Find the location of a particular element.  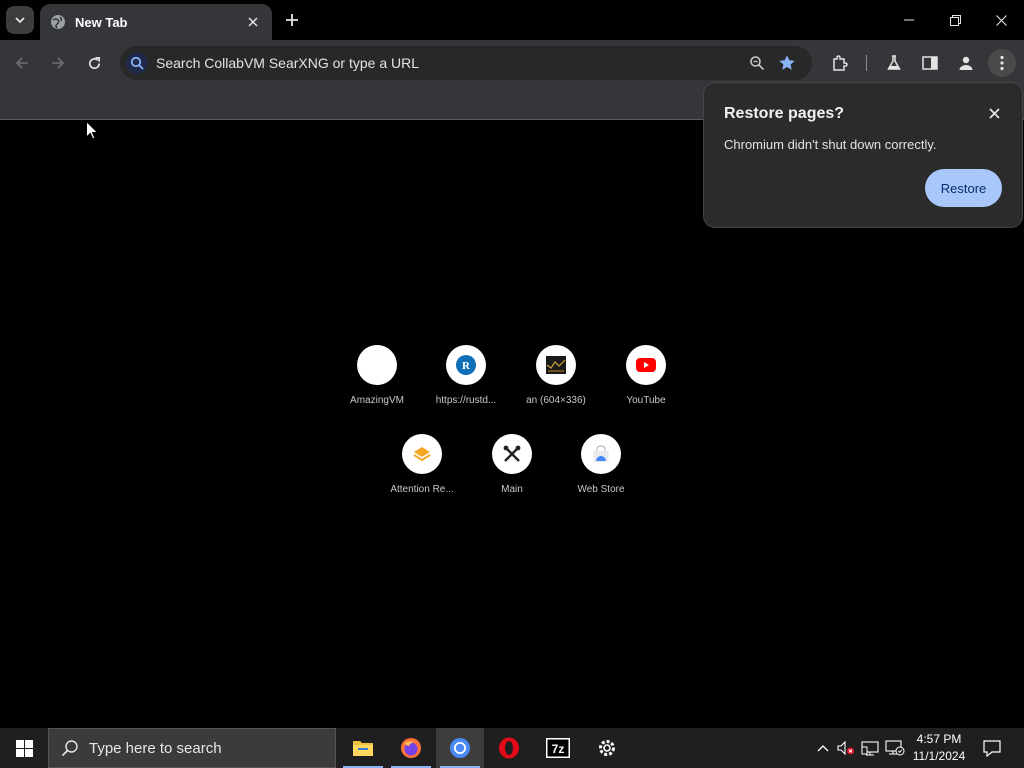

extensions-icon is located at coordinates (840, 63).